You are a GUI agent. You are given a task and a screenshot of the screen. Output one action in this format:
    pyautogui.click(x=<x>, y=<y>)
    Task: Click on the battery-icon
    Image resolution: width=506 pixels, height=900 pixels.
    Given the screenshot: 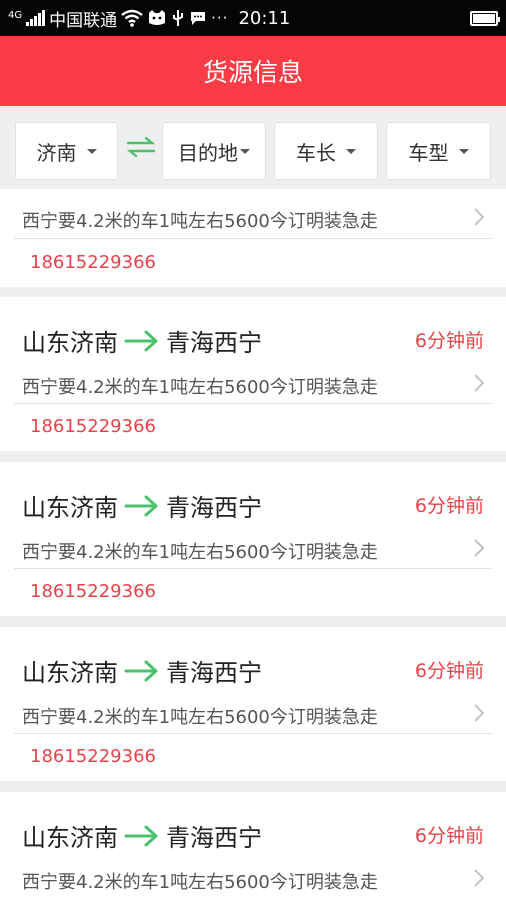 What is the action you would take?
    pyautogui.click(x=485, y=18)
    